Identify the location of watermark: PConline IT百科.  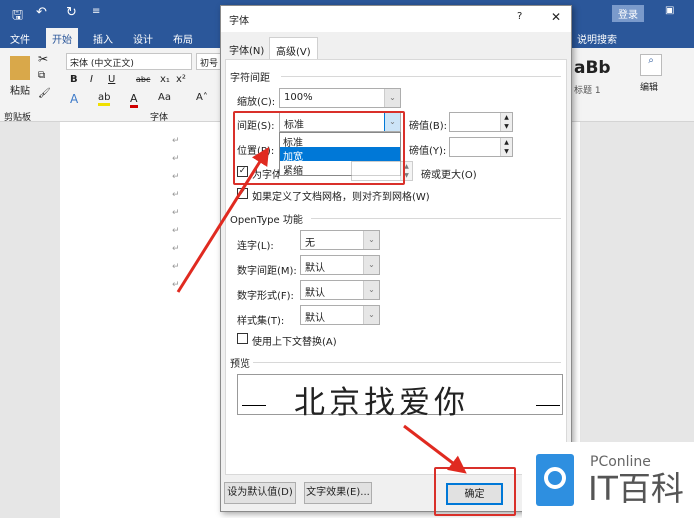
(608, 480).